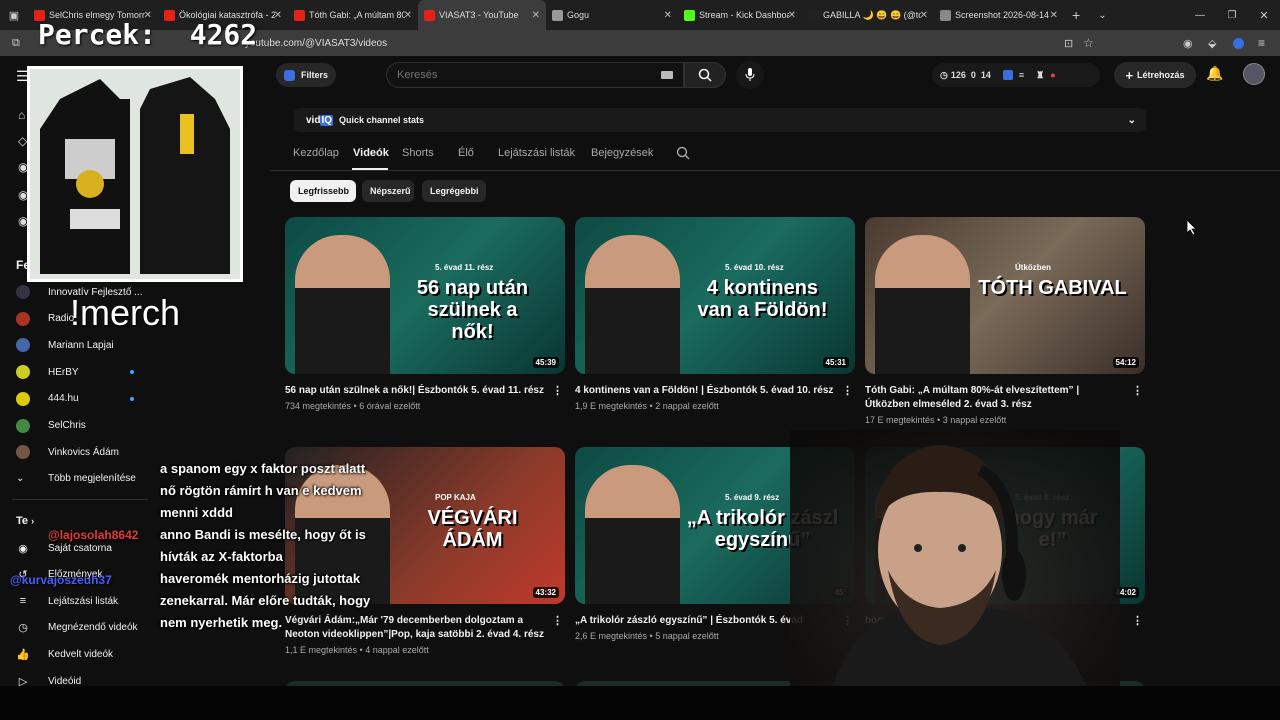 Image resolution: width=1280 pixels, height=720 pixels. Describe the element at coordinates (454, 191) in the screenshot. I see `sort-chip: Legrégebbi` at that location.